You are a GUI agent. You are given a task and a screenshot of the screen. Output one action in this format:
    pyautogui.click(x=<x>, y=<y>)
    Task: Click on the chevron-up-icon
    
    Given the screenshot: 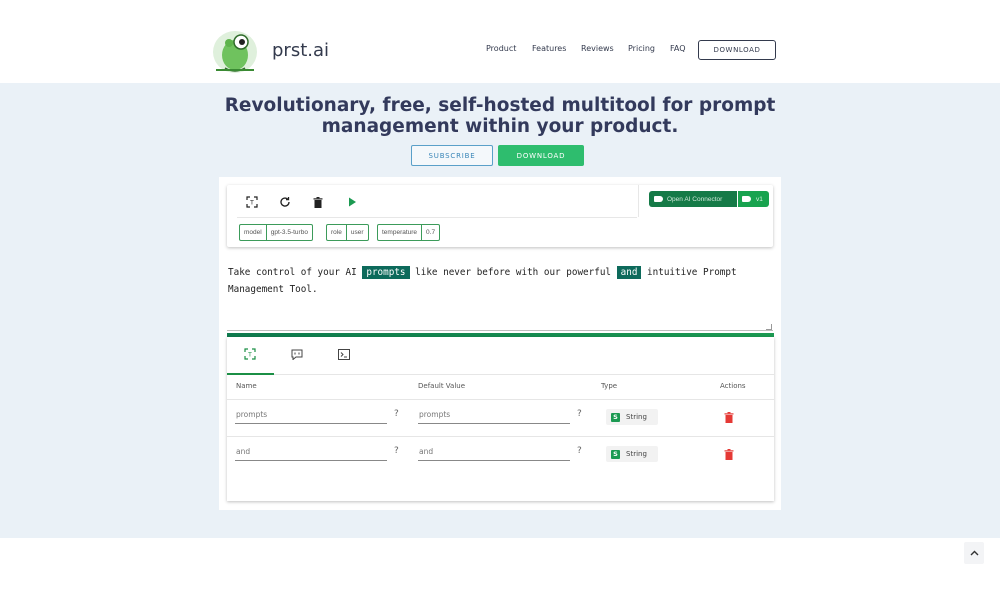 What is the action you would take?
    pyautogui.click(x=974, y=553)
    